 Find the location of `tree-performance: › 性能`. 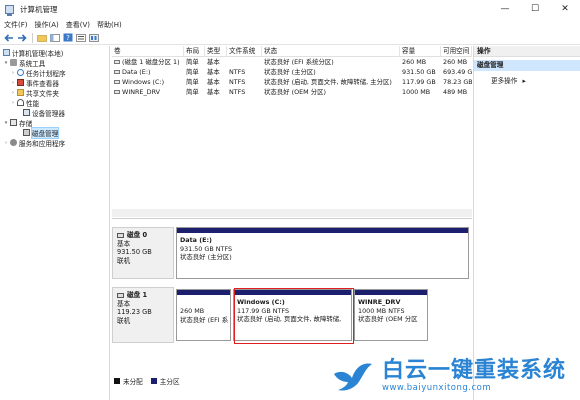

tree-performance: › 性能 is located at coordinates (24, 103).